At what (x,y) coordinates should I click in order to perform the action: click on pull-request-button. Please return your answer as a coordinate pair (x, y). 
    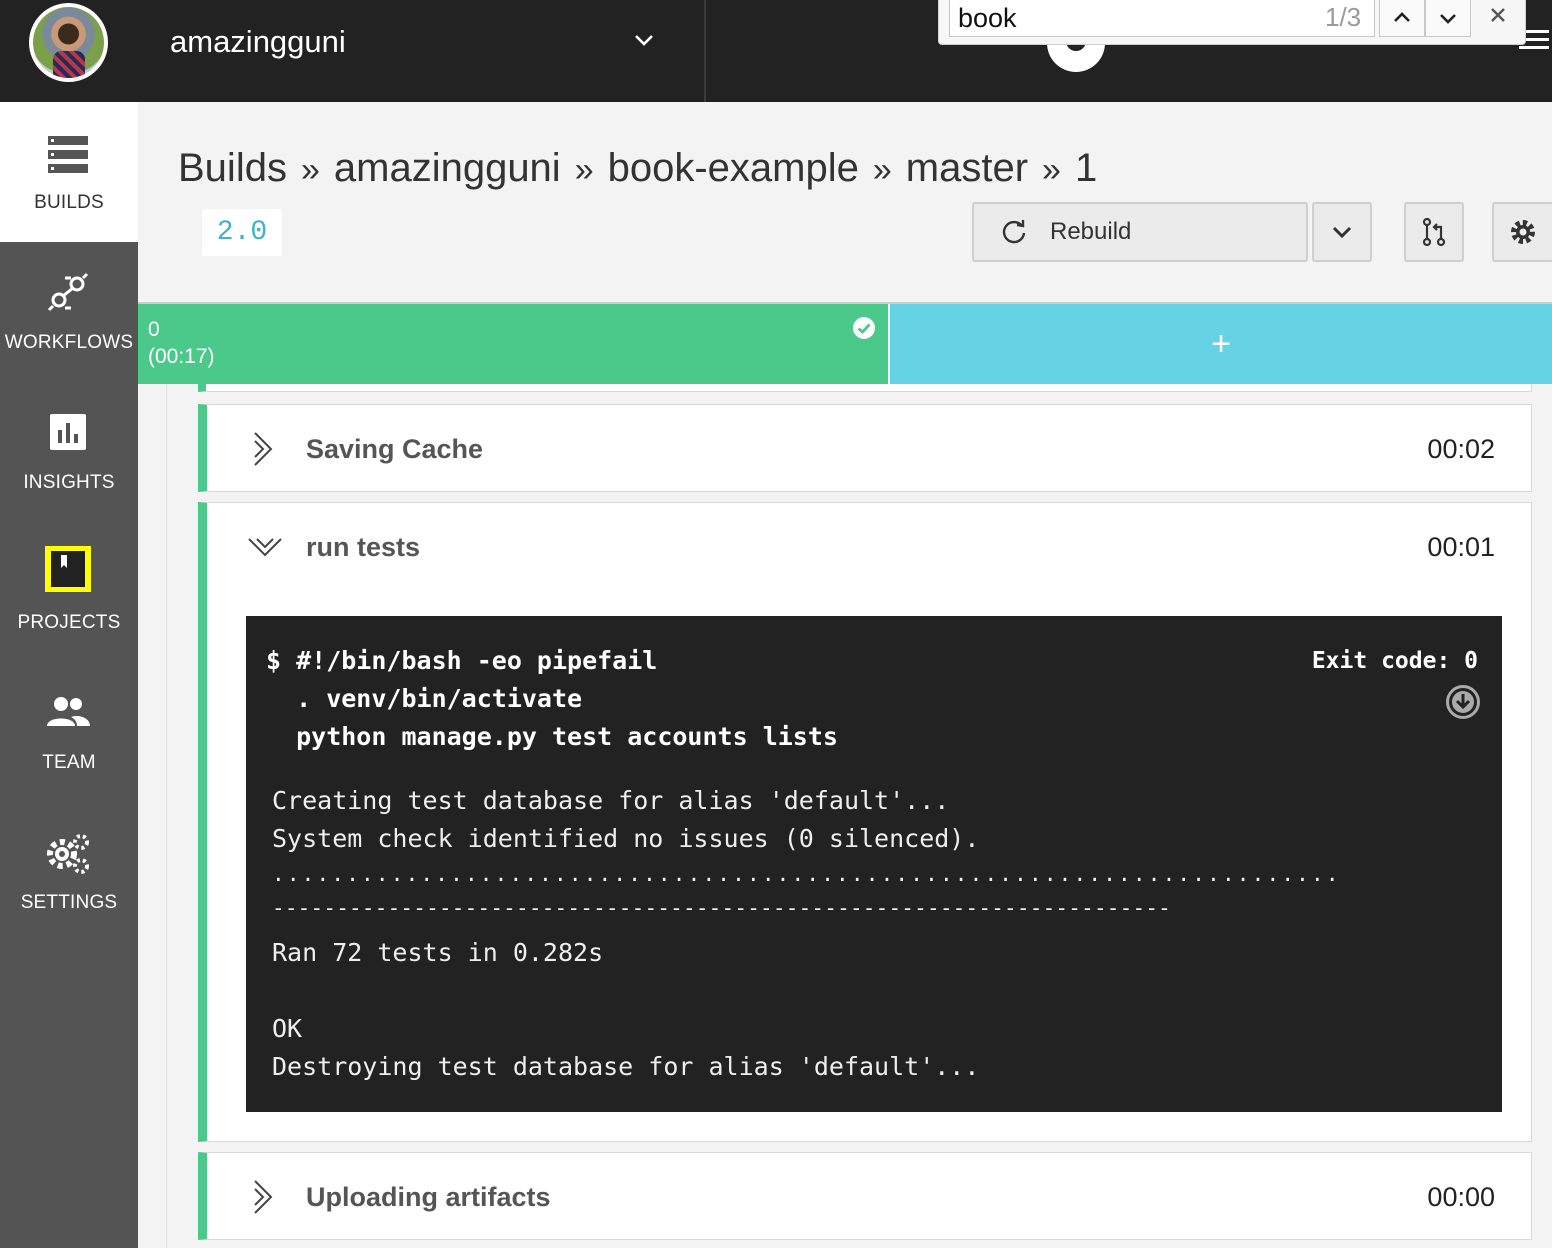
    Looking at the image, I should click on (1434, 232).